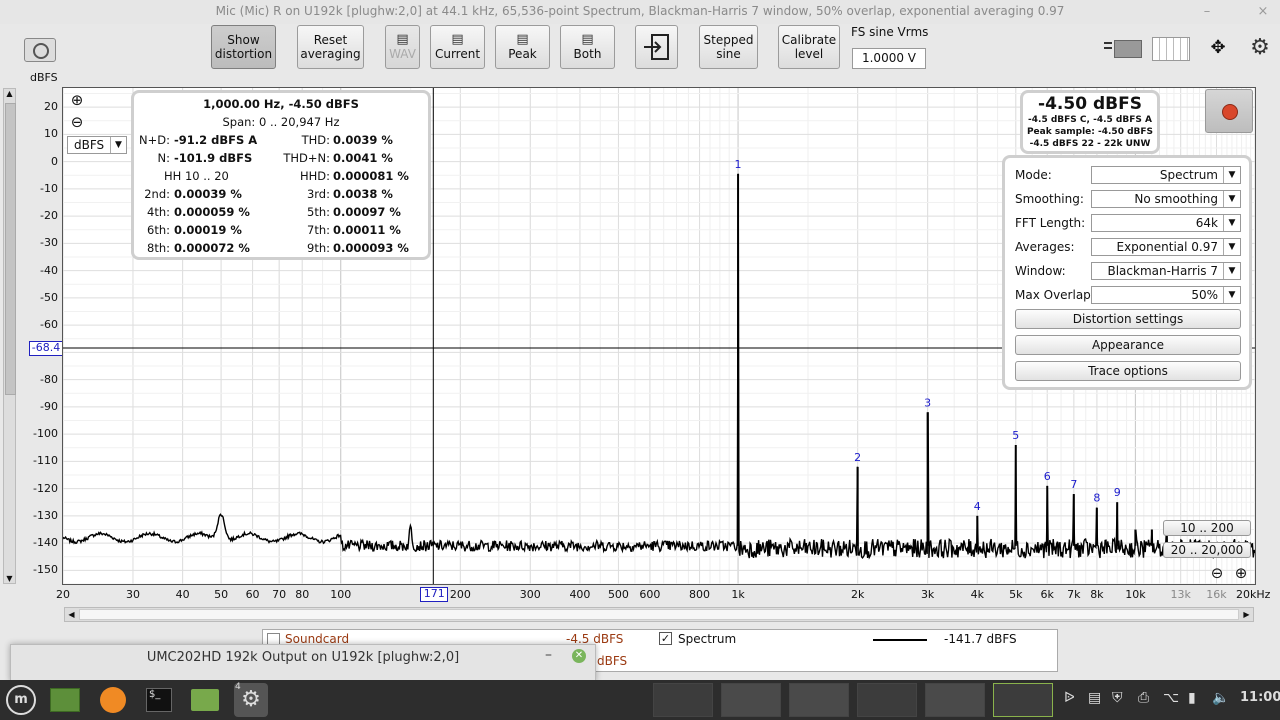 Image resolution: width=1280 pixels, height=720 pixels. What do you see at coordinates (49, 406) in the screenshot?
I see `y-tick-label: -90` at bounding box center [49, 406].